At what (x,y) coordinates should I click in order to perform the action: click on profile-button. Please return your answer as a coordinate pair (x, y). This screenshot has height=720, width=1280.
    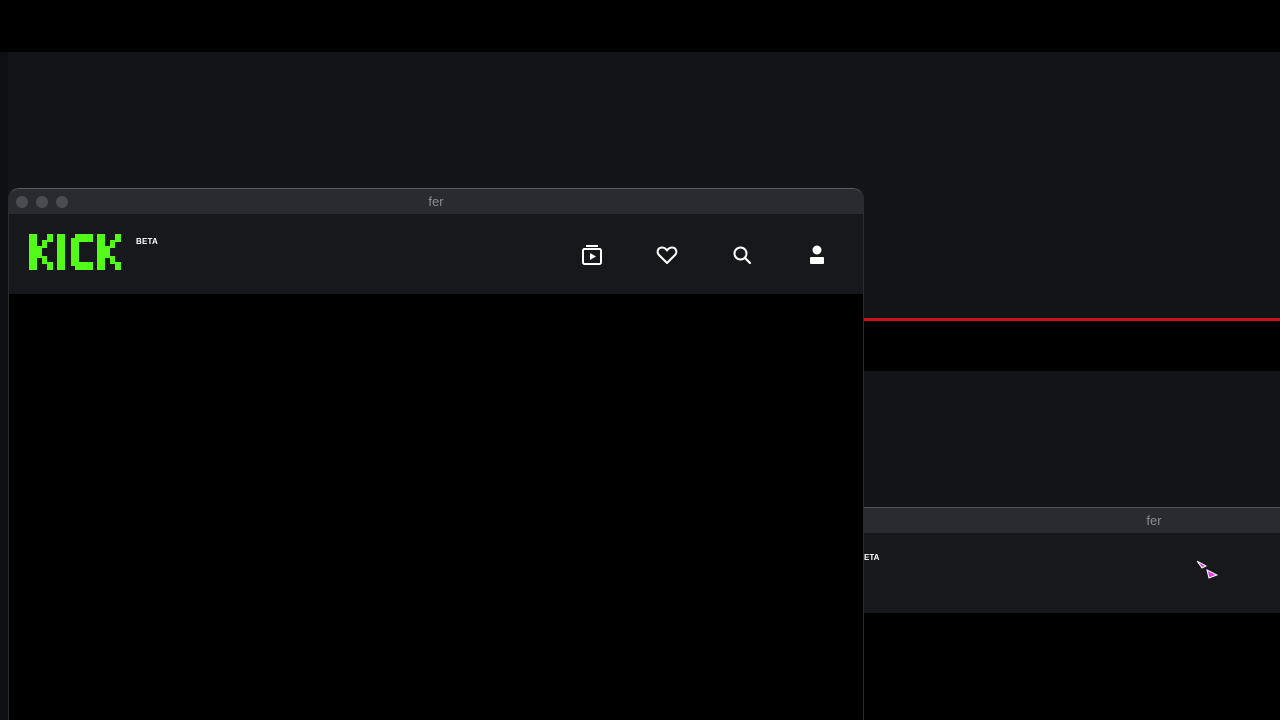
    Looking at the image, I should click on (817, 255).